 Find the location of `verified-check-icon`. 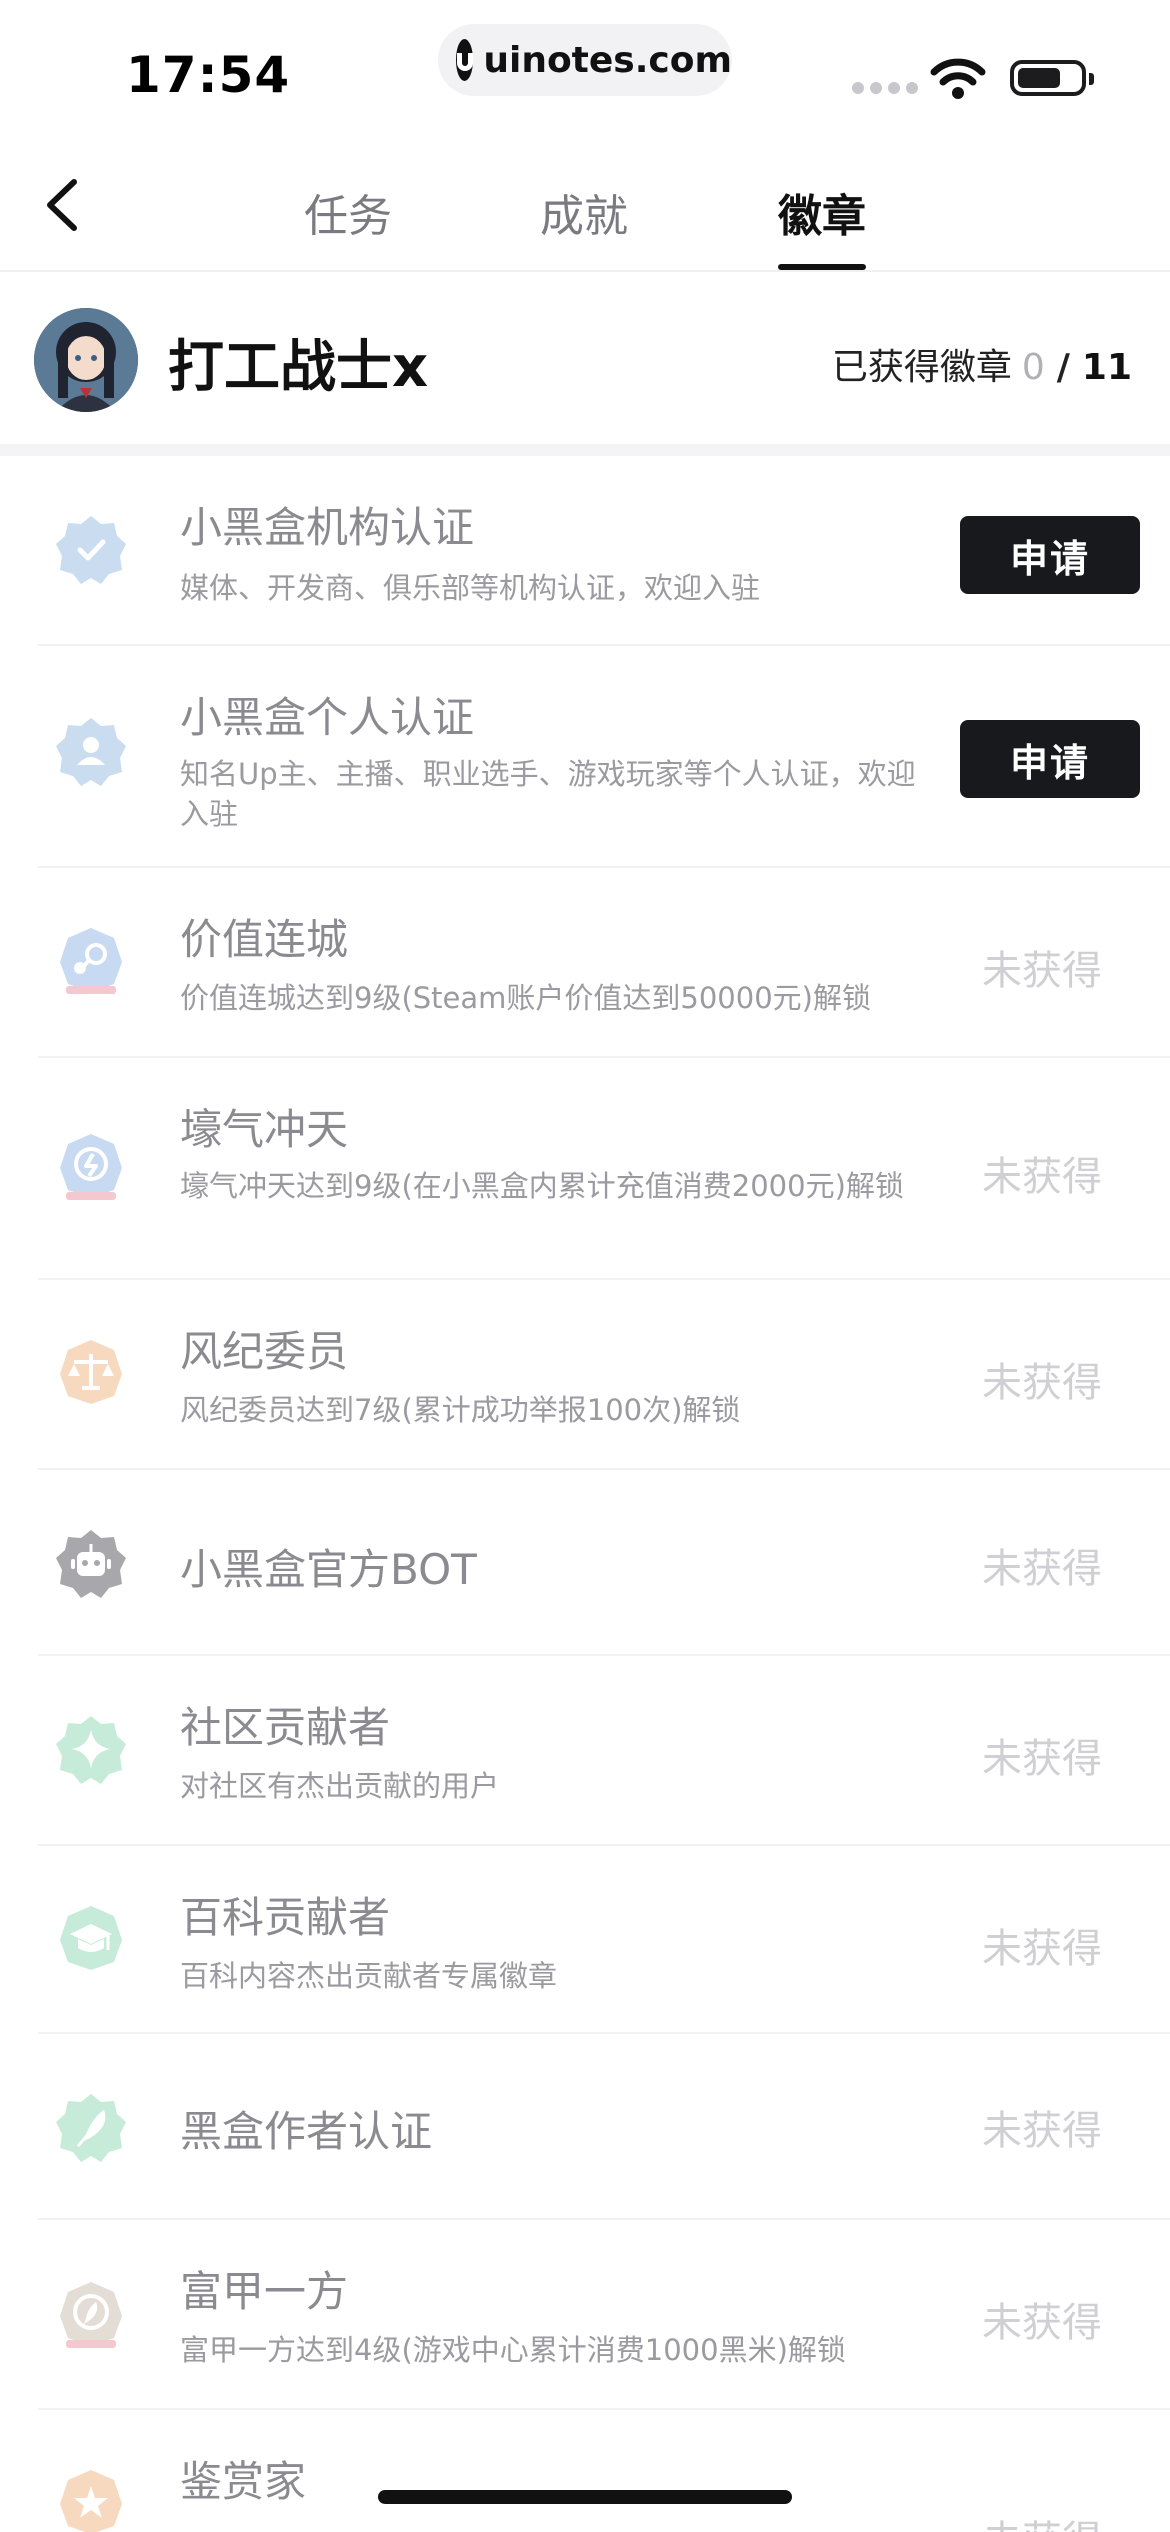

verified-check-icon is located at coordinates (91, 550).